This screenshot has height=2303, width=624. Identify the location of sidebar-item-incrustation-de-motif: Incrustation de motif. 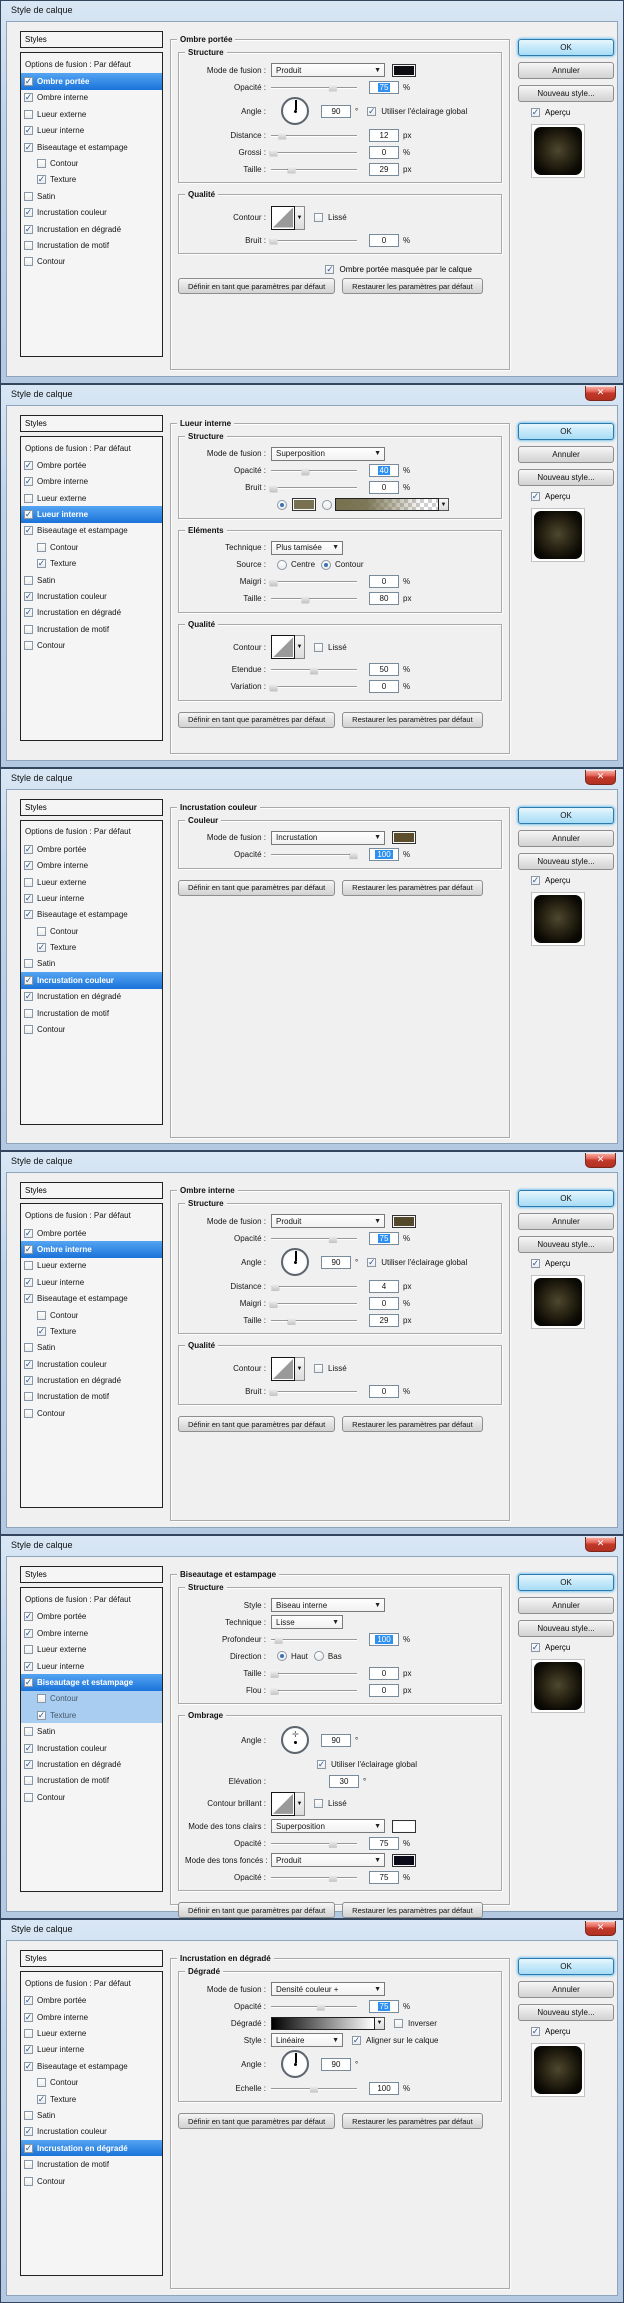
(91, 1397).